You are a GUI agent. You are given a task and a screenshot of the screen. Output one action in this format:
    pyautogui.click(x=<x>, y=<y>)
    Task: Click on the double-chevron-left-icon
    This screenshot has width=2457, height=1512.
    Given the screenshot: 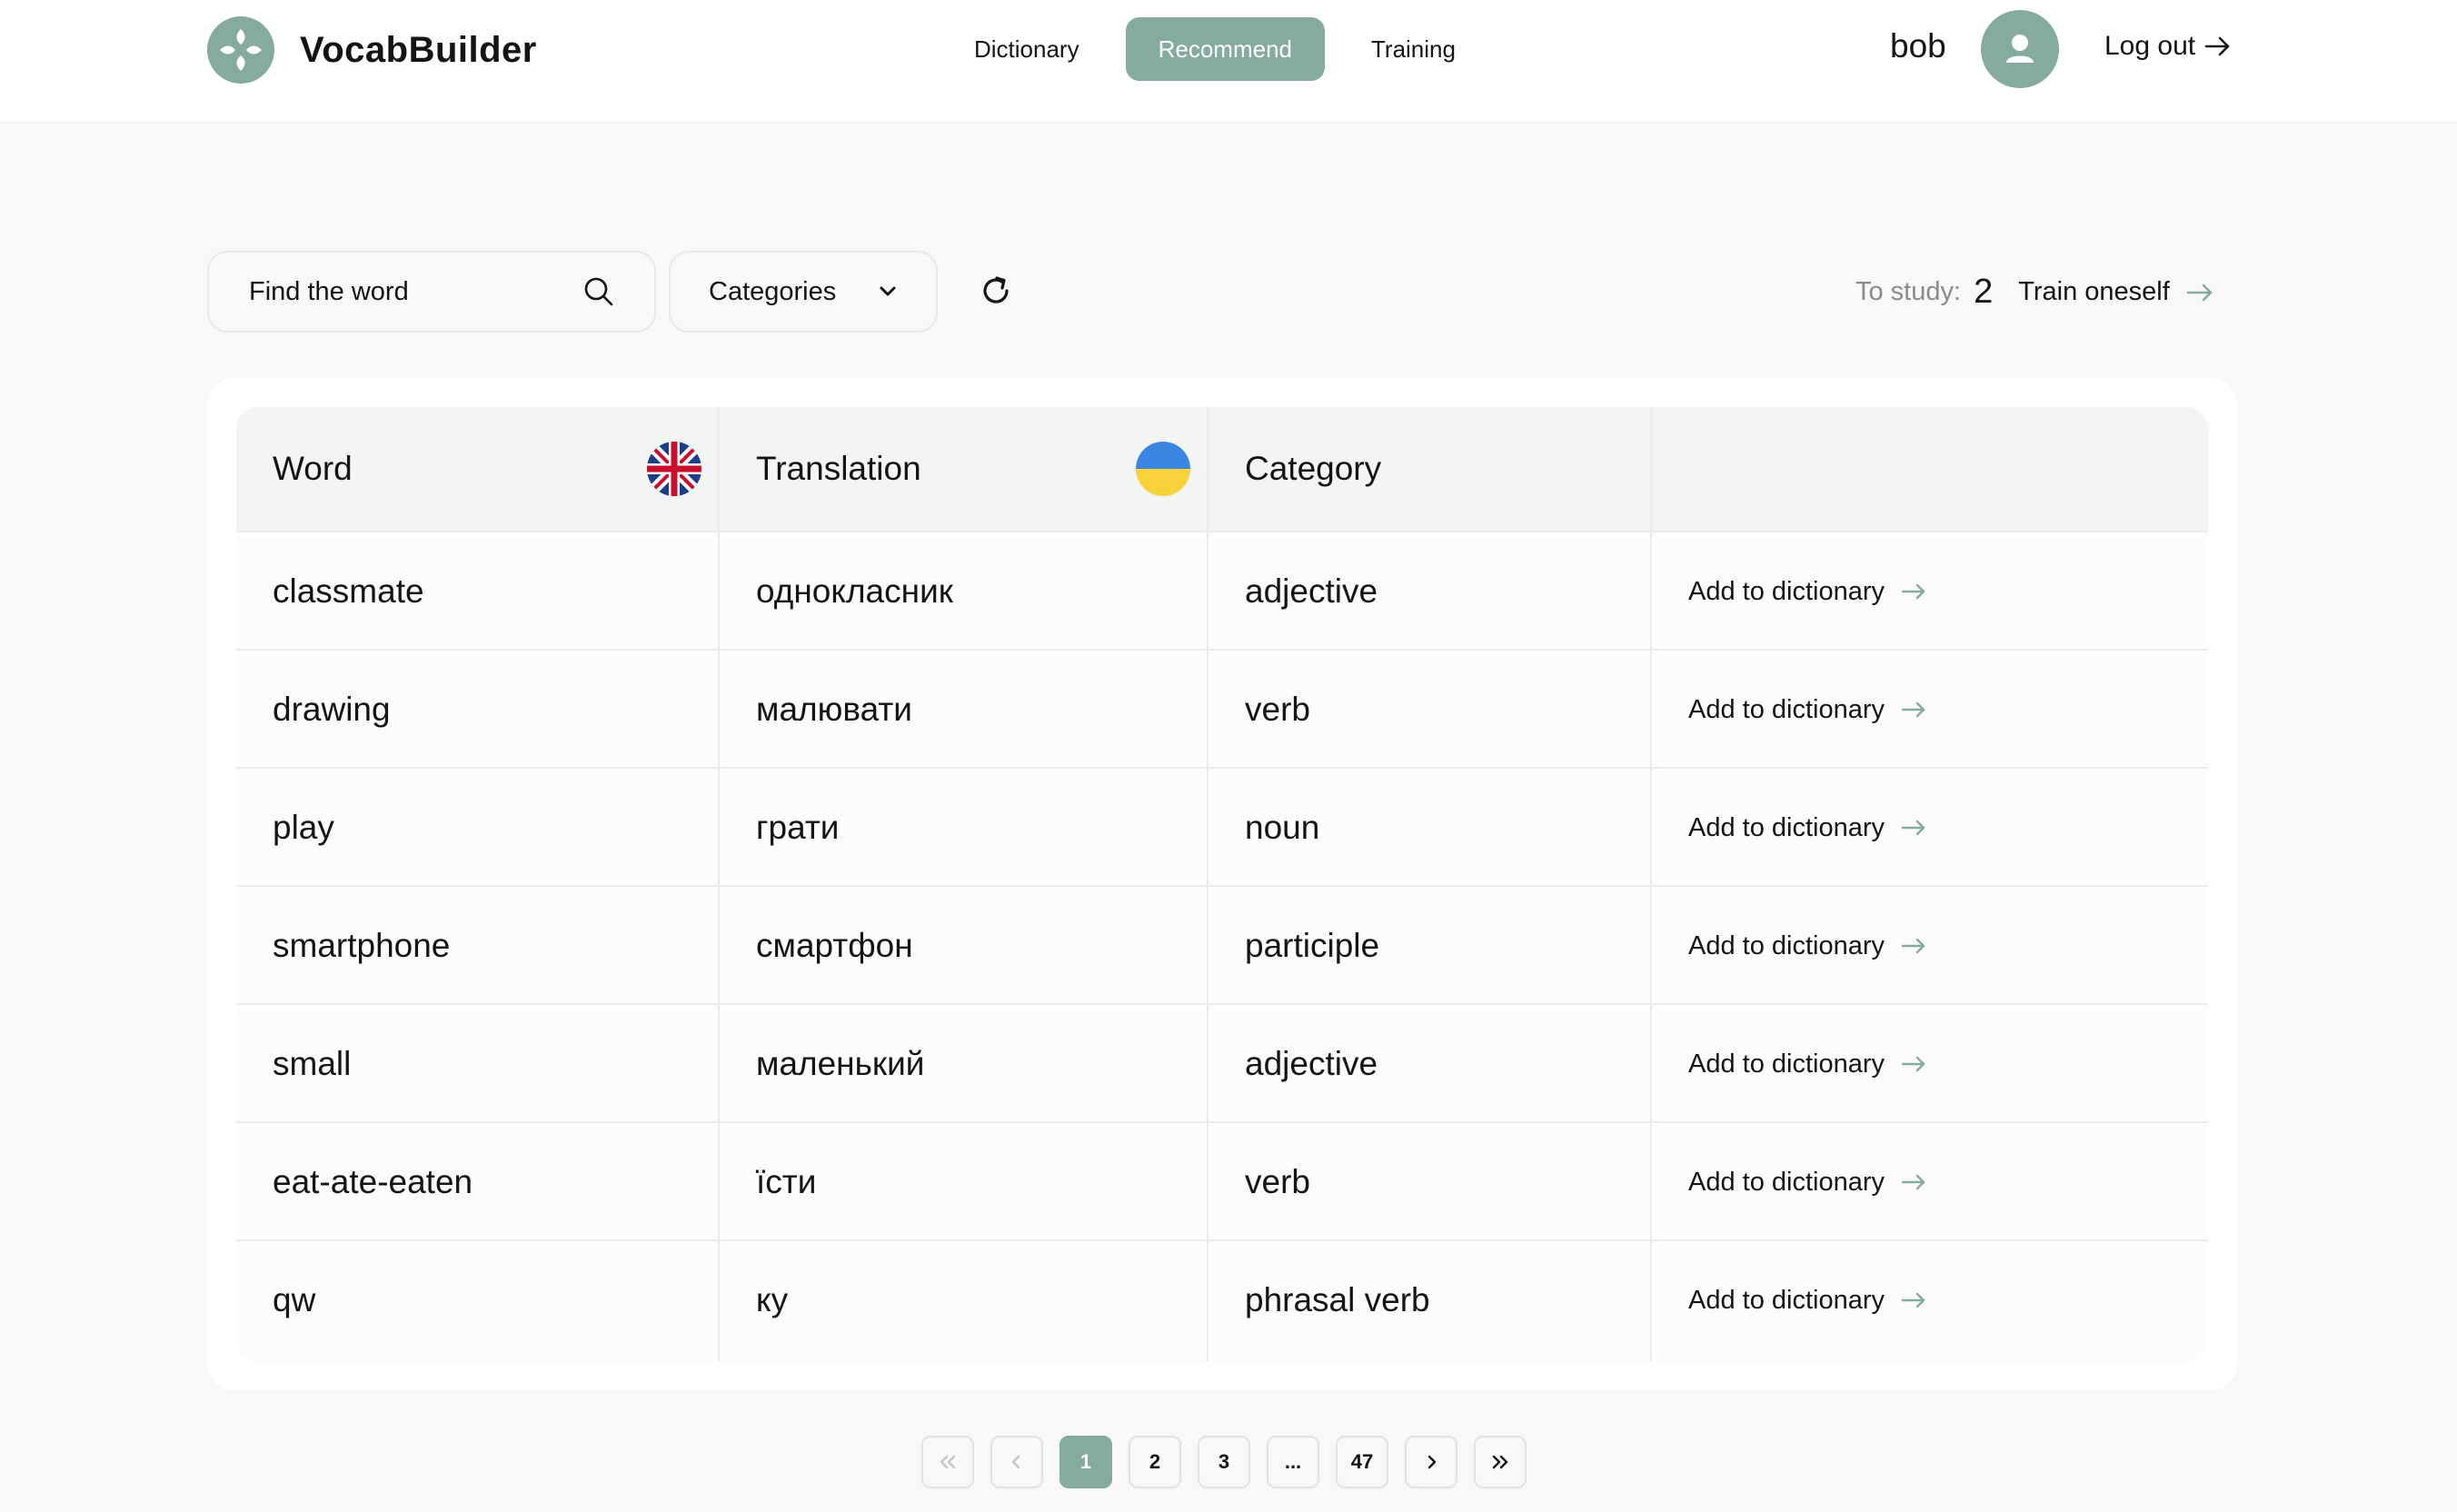 What is the action you would take?
    pyautogui.click(x=948, y=1462)
    